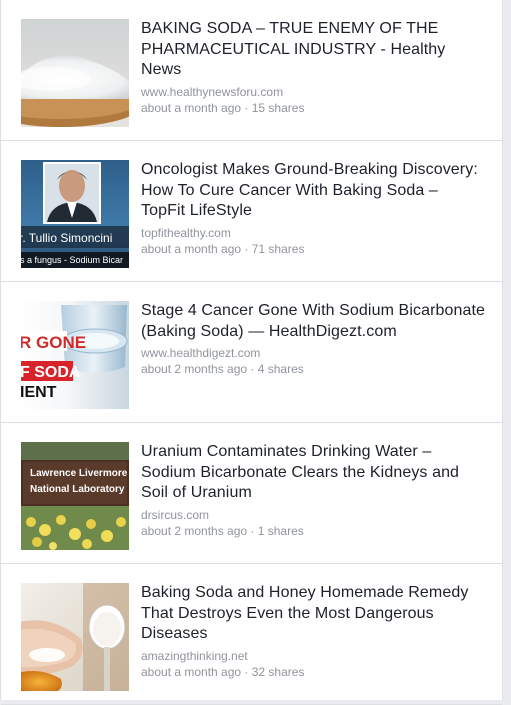  I want to click on thumbnail-caption: National Laboratory, so click(77, 489).